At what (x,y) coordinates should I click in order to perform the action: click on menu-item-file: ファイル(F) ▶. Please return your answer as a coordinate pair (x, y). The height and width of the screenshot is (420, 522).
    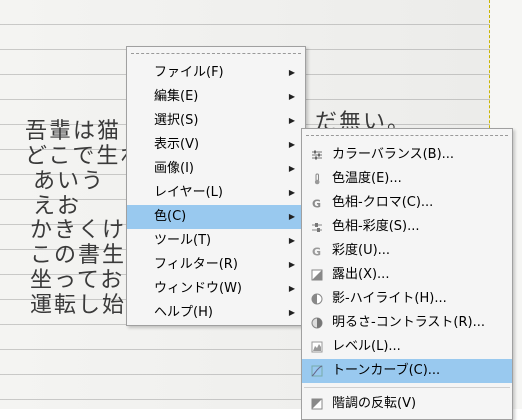
    Looking at the image, I should click on (216, 73).